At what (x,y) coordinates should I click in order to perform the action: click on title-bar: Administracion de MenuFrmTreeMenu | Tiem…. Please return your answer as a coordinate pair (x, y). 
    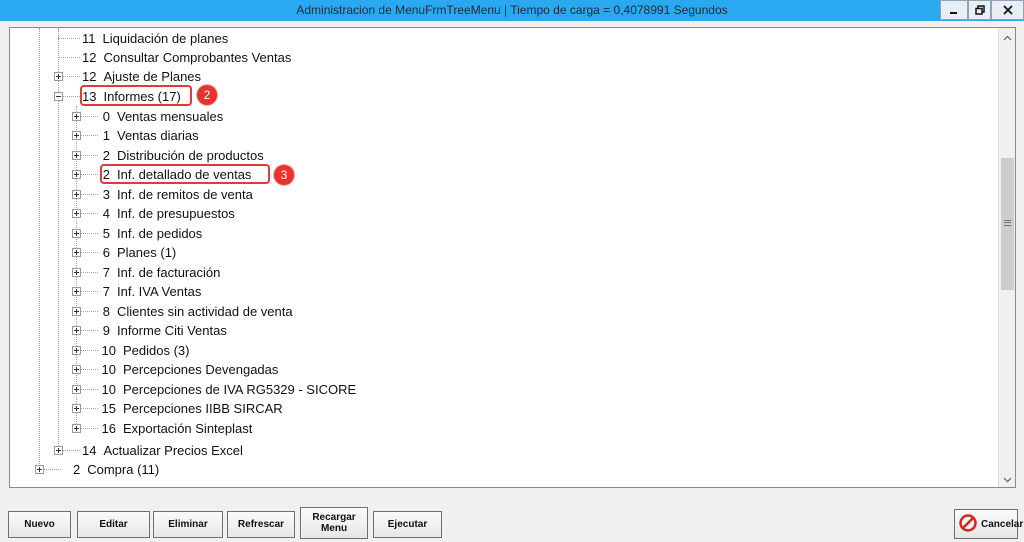
    Looking at the image, I should click on (512, 10).